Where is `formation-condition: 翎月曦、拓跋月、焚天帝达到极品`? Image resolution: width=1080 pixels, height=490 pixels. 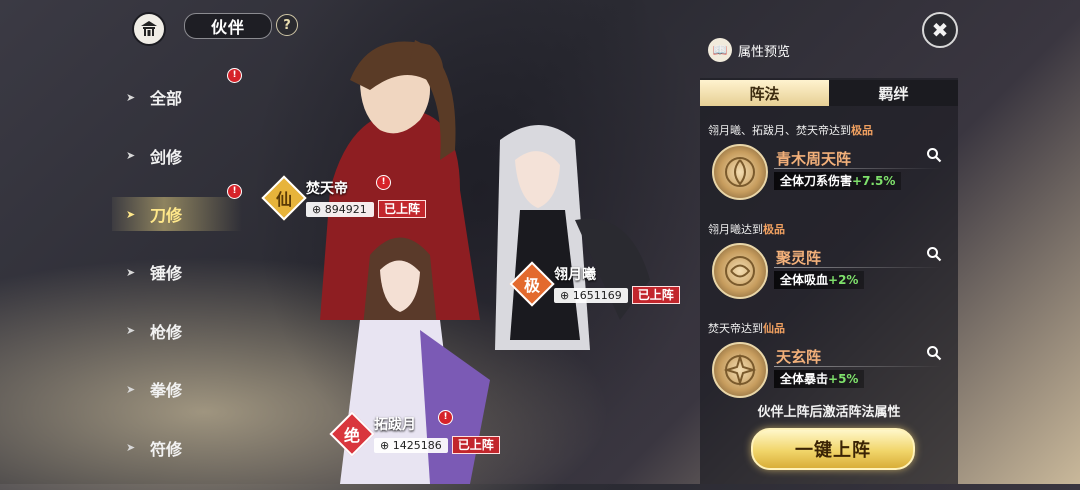
formation-condition: 翎月曦、拓跋月、焚天帝达到极品 is located at coordinates (828, 130).